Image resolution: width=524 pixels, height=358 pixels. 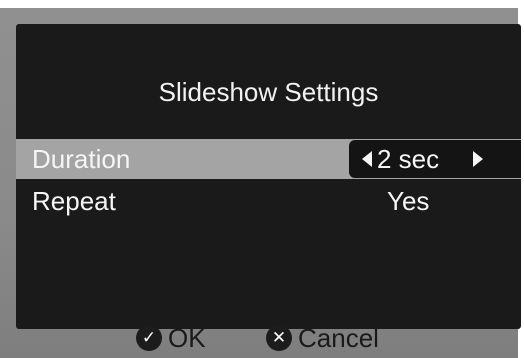 I want to click on footer-bar: ✓ OK ✕ Cancel, so click(x=259, y=338).